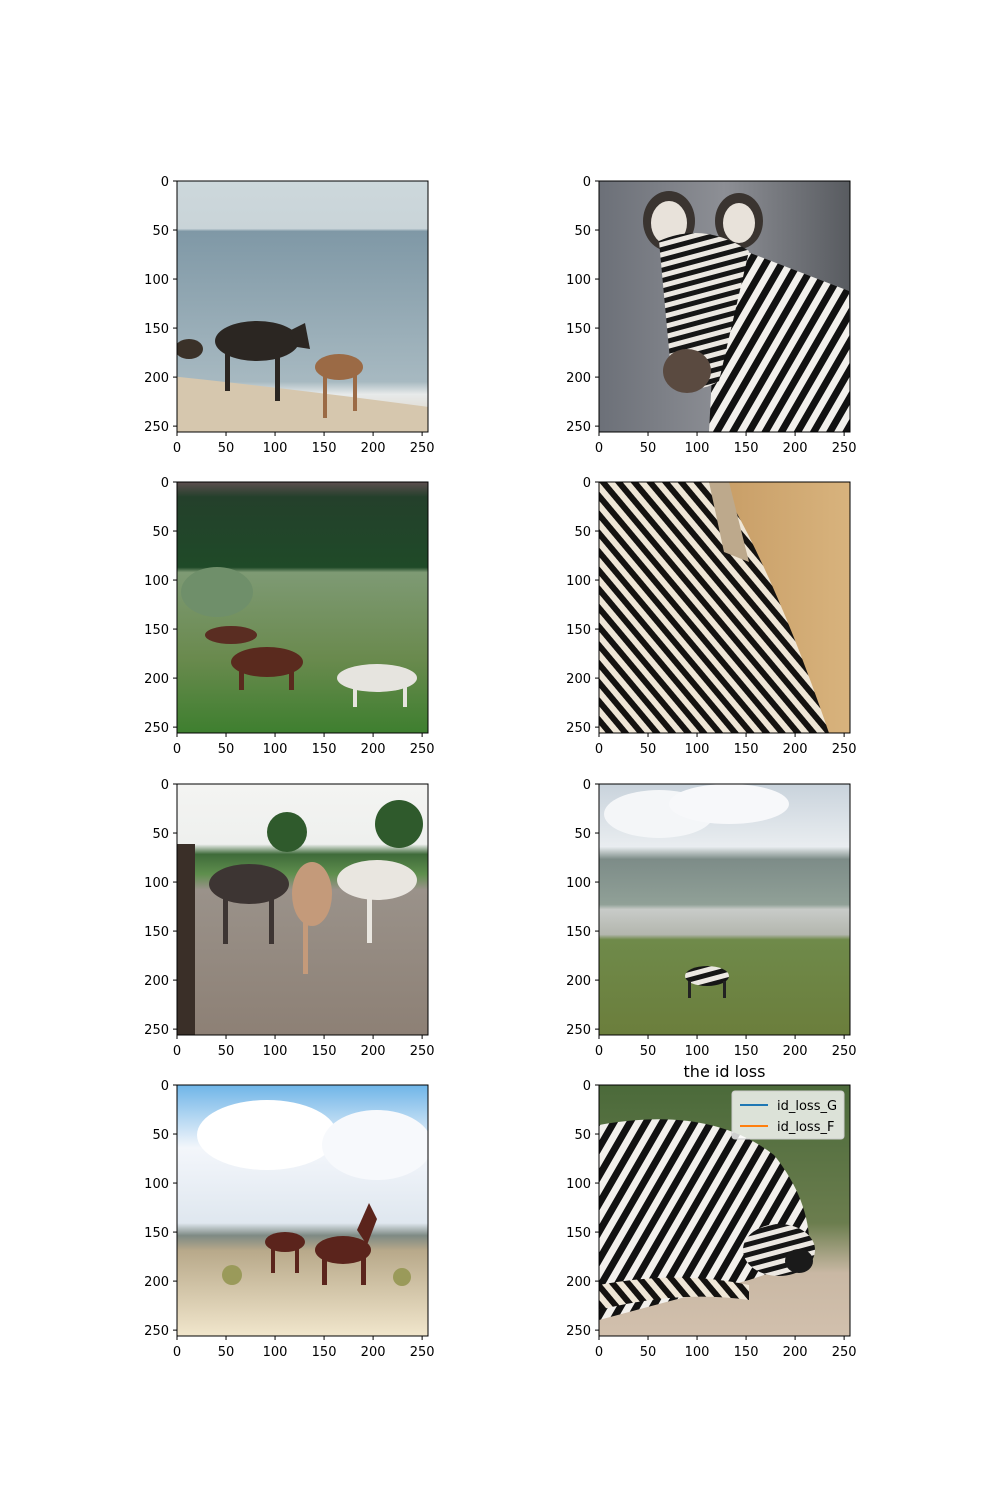 The height and width of the screenshot is (1500, 1000). What do you see at coordinates (725, 1071) in the screenshot?
I see `panel-title: the id loss` at bounding box center [725, 1071].